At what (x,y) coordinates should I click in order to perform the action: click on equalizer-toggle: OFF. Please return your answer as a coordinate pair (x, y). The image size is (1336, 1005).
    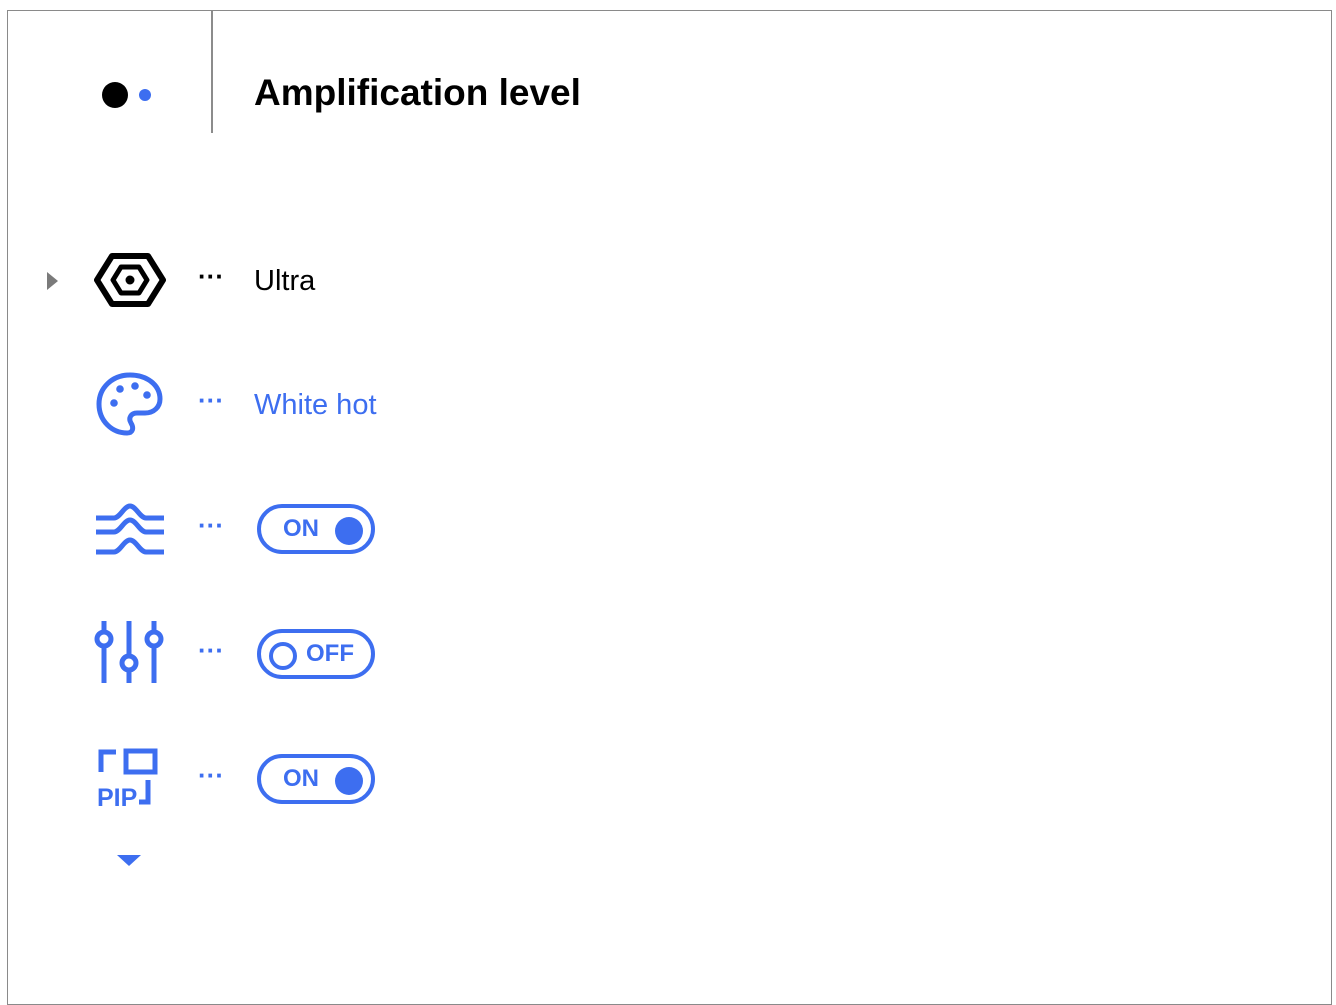
    Looking at the image, I should click on (316, 654).